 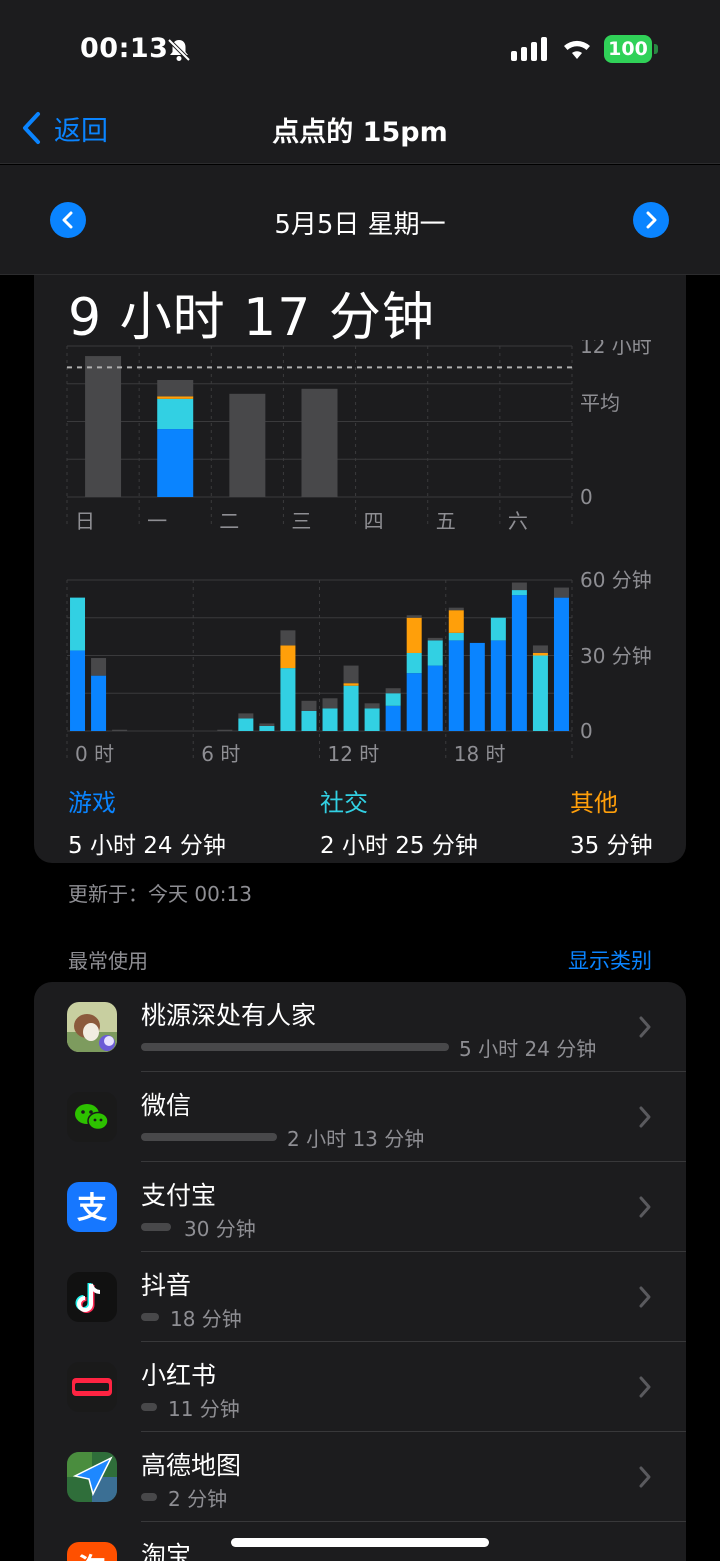 I want to click on category-social: 社交 2 小时 25 分钟, so click(x=399, y=821).